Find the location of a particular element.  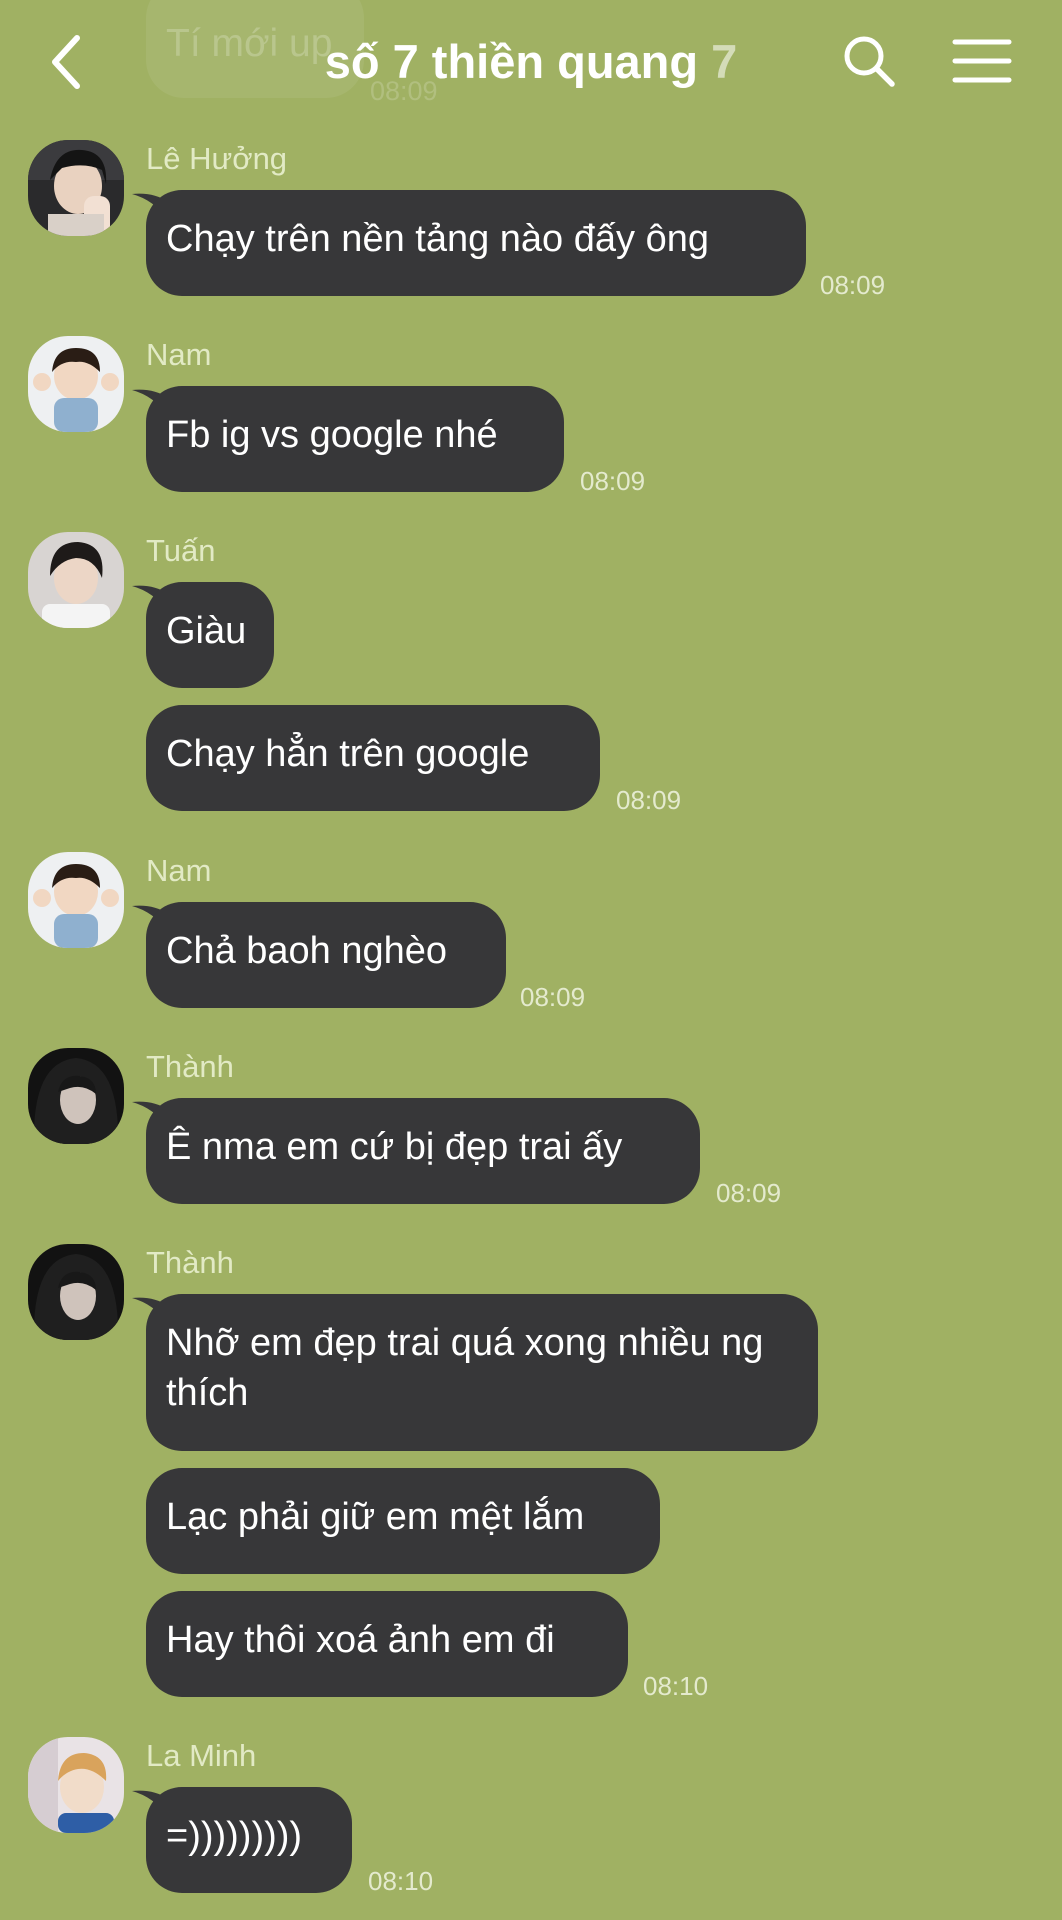

message-bubble: Chạy hẳn trên google is located at coordinates (373, 758).